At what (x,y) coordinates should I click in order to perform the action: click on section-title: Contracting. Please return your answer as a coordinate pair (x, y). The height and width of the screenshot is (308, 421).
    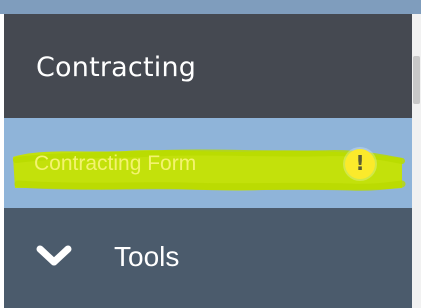
    Looking at the image, I should click on (116, 67).